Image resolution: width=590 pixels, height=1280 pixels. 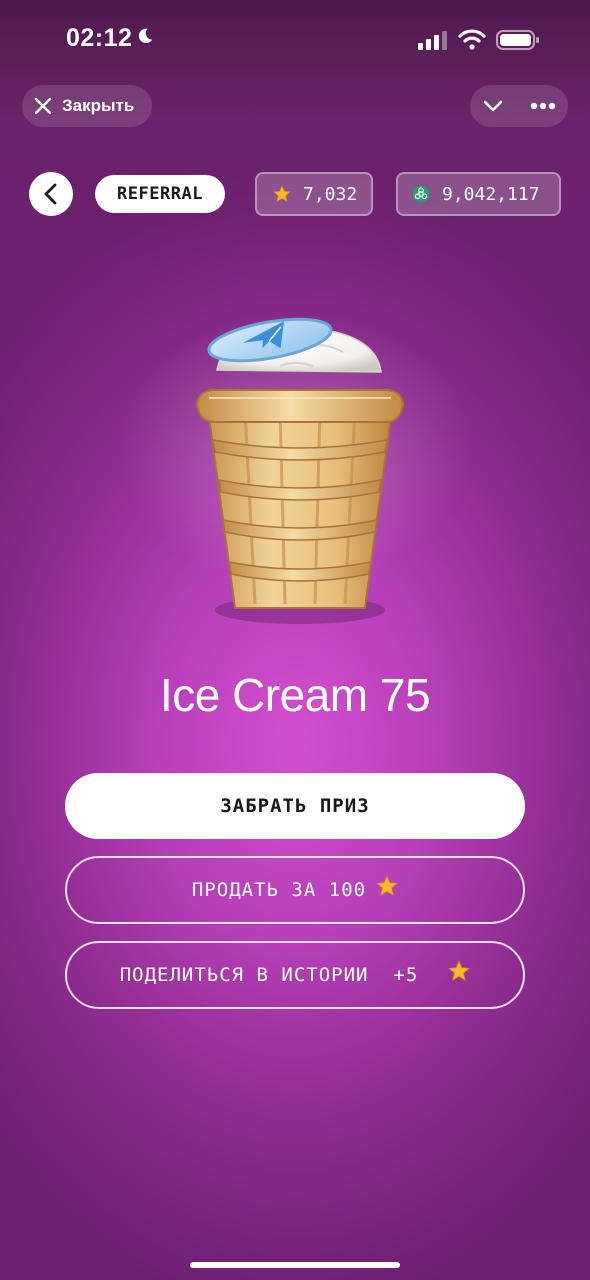 I want to click on close-button: Закрыть, so click(x=87, y=106).